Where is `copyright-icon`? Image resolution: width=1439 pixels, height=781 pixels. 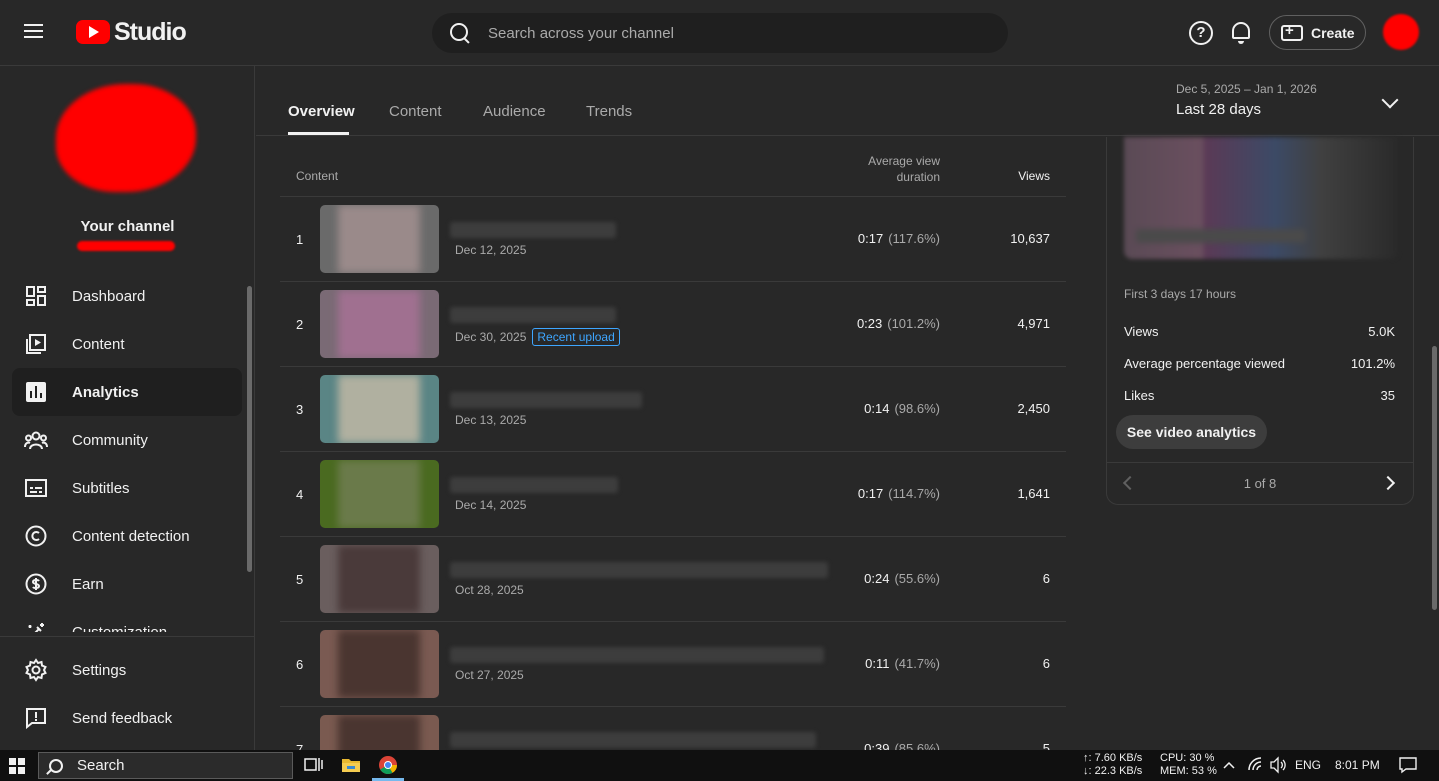 copyright-icon is located at coordinates (36, 536).